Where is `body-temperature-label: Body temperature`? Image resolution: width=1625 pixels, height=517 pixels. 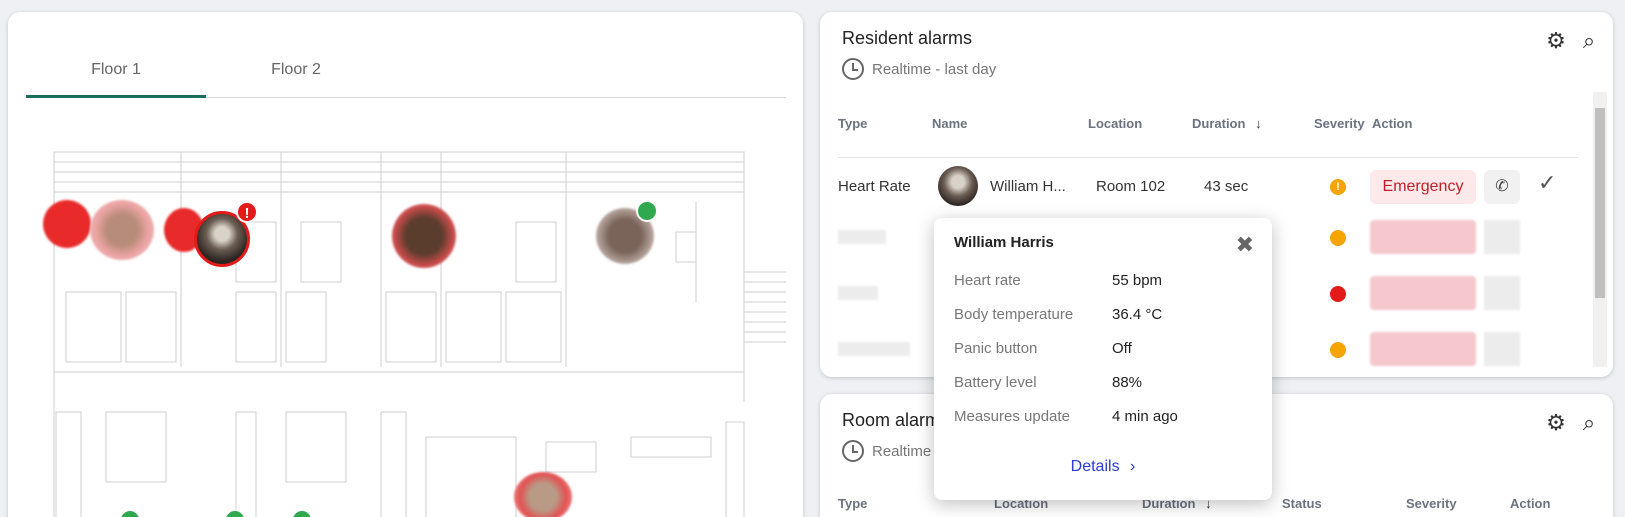 body-temperature-label: Body temperature is located at coordinates (1014, 314).